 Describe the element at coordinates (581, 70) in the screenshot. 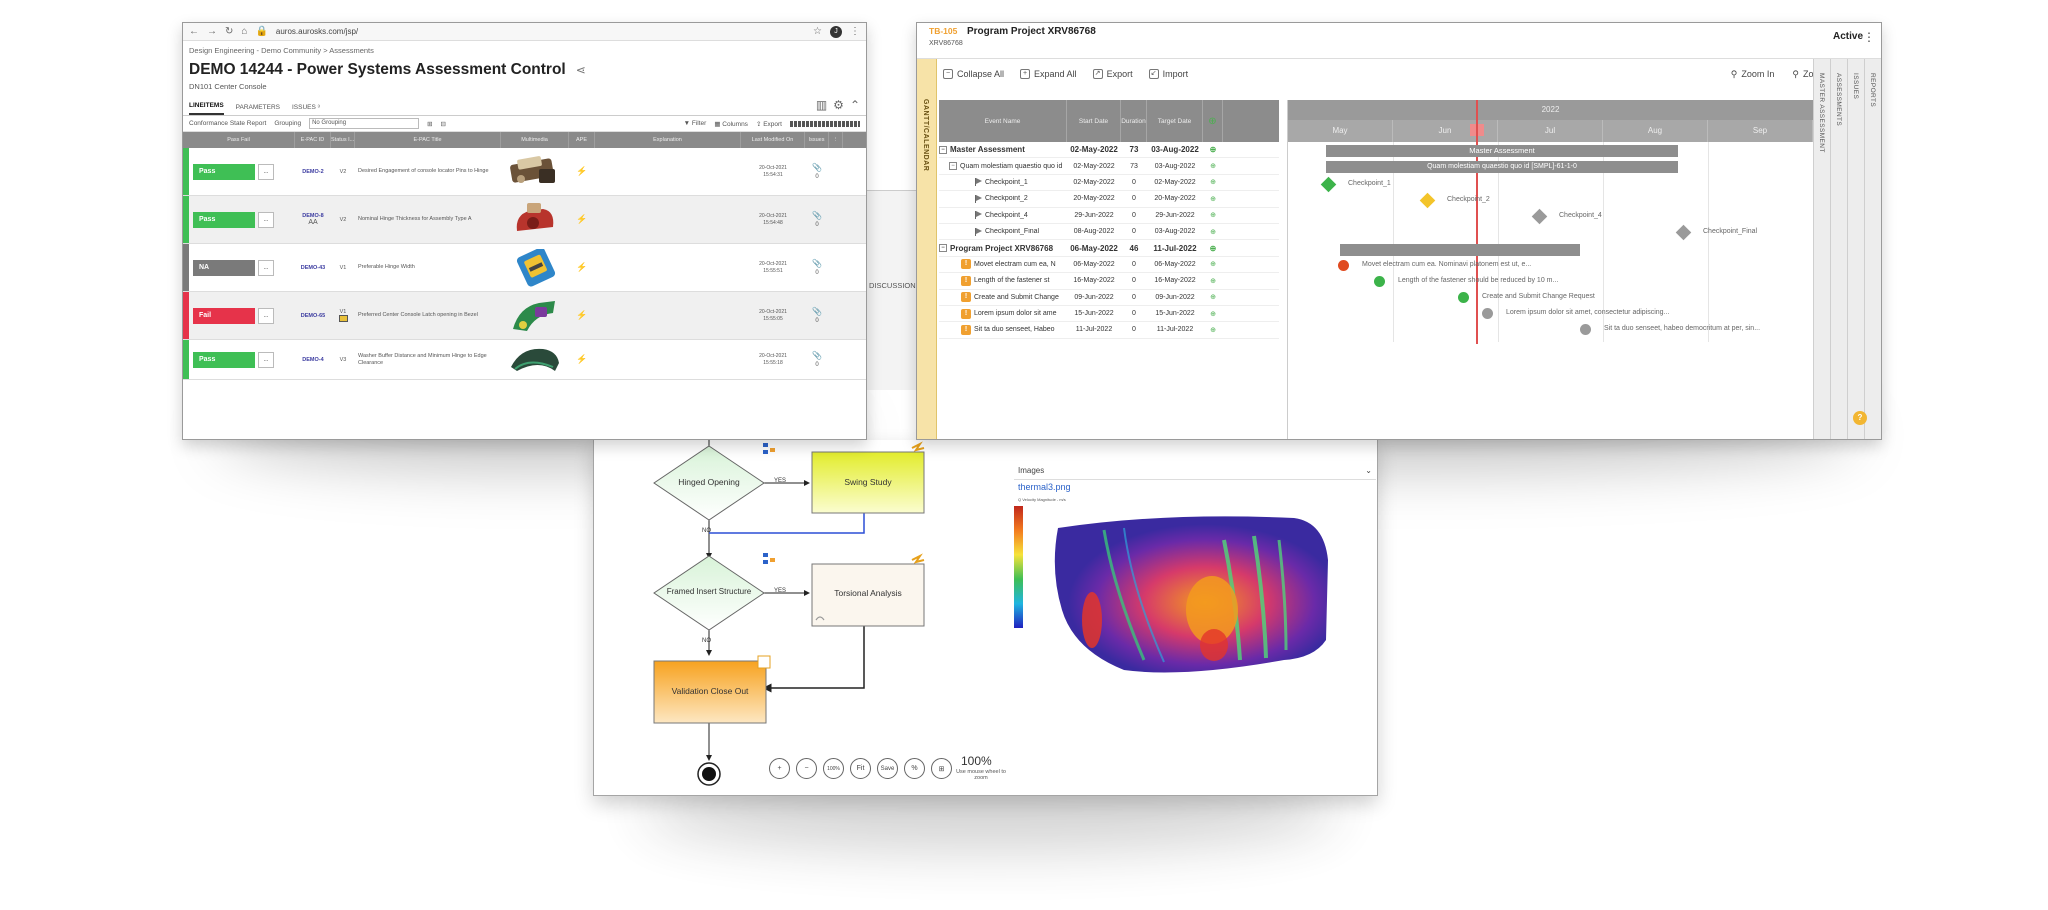

I see `share-icon: ⋖` at that location.